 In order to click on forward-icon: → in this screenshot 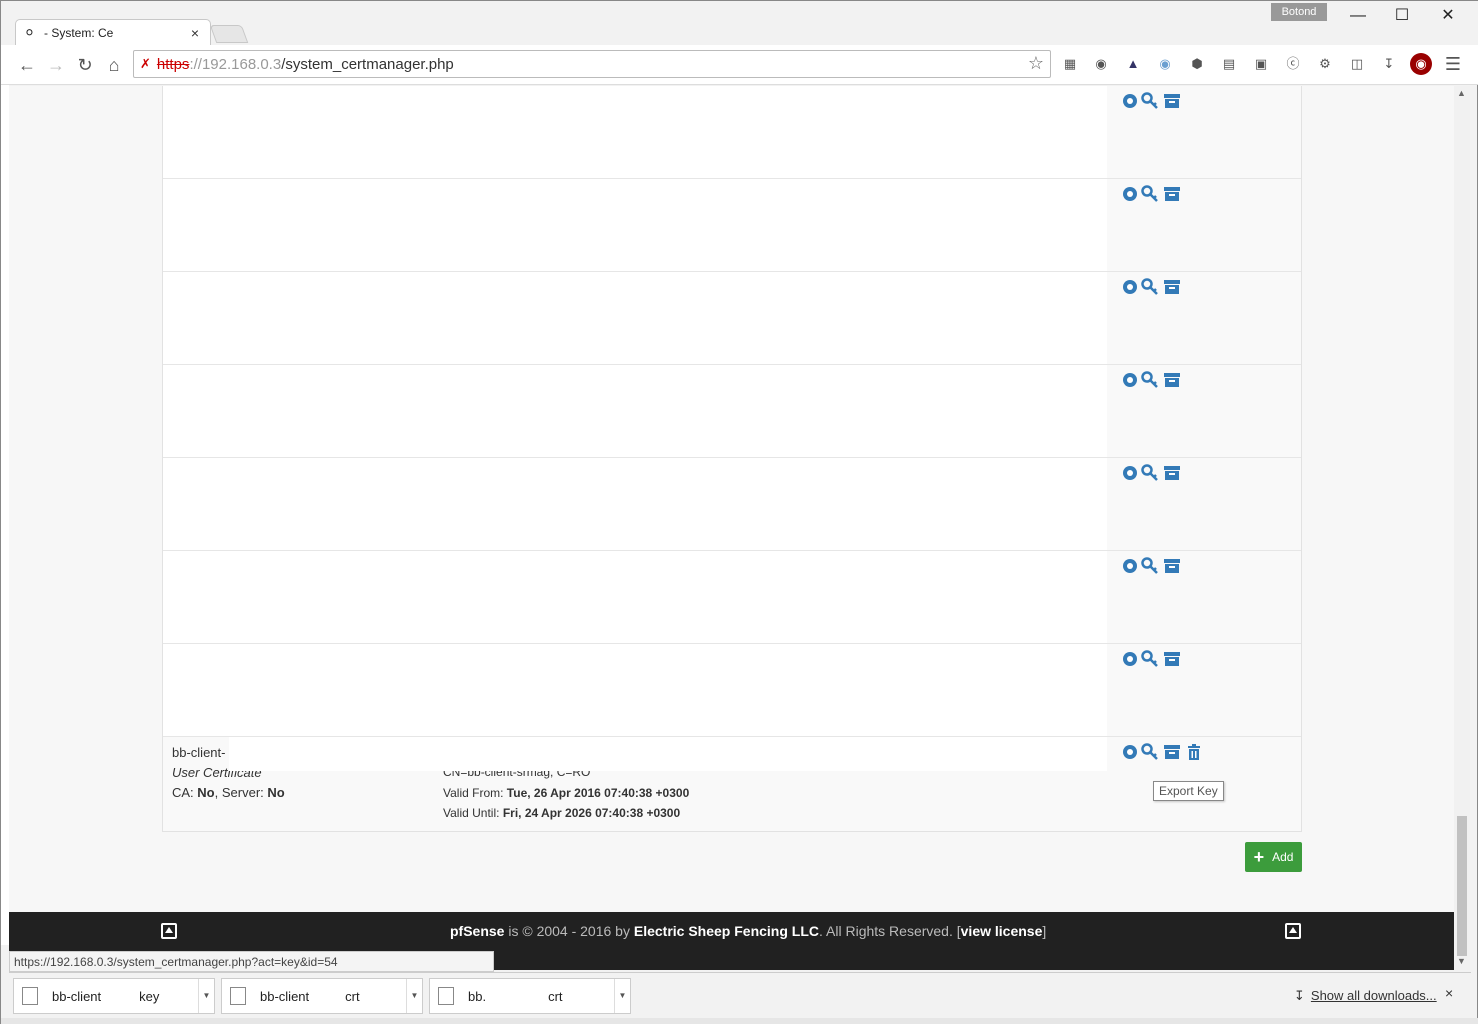, I will do `click(56, 65)`.